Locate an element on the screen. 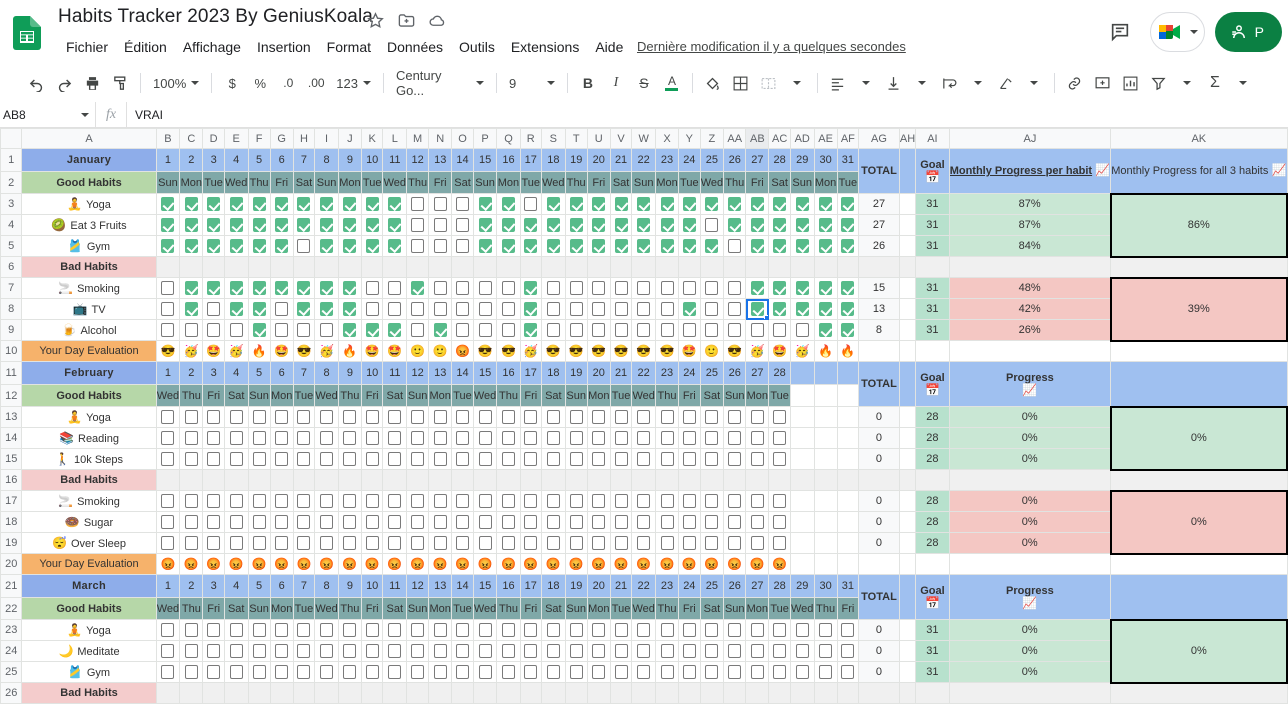 Image resolution: width=1288 pixels, height=704 pixels. habit-checkbox-march-good-0-d21 is located at coordinates (621, 630).